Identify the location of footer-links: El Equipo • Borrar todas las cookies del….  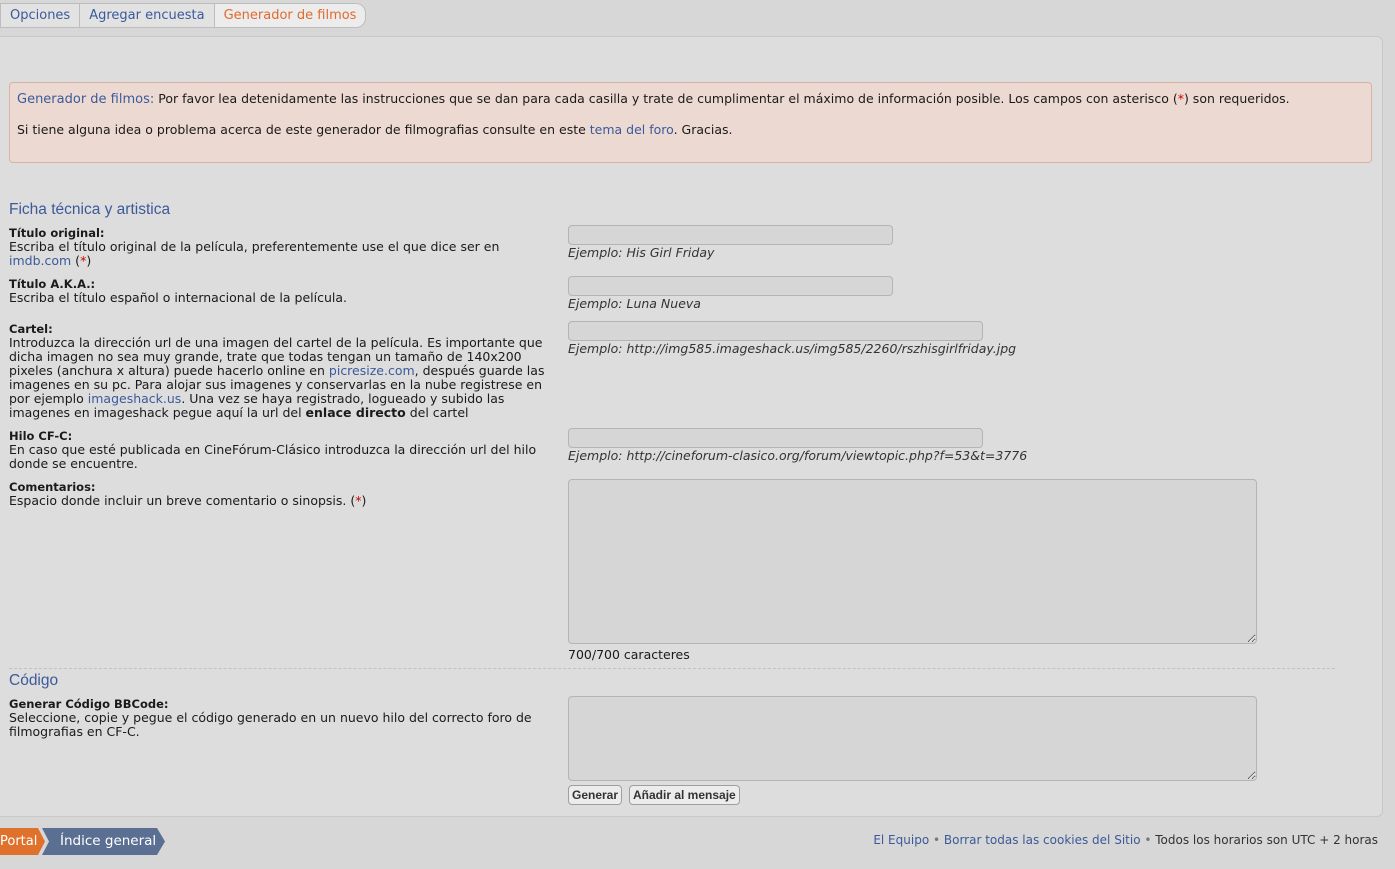
(1125, 840).